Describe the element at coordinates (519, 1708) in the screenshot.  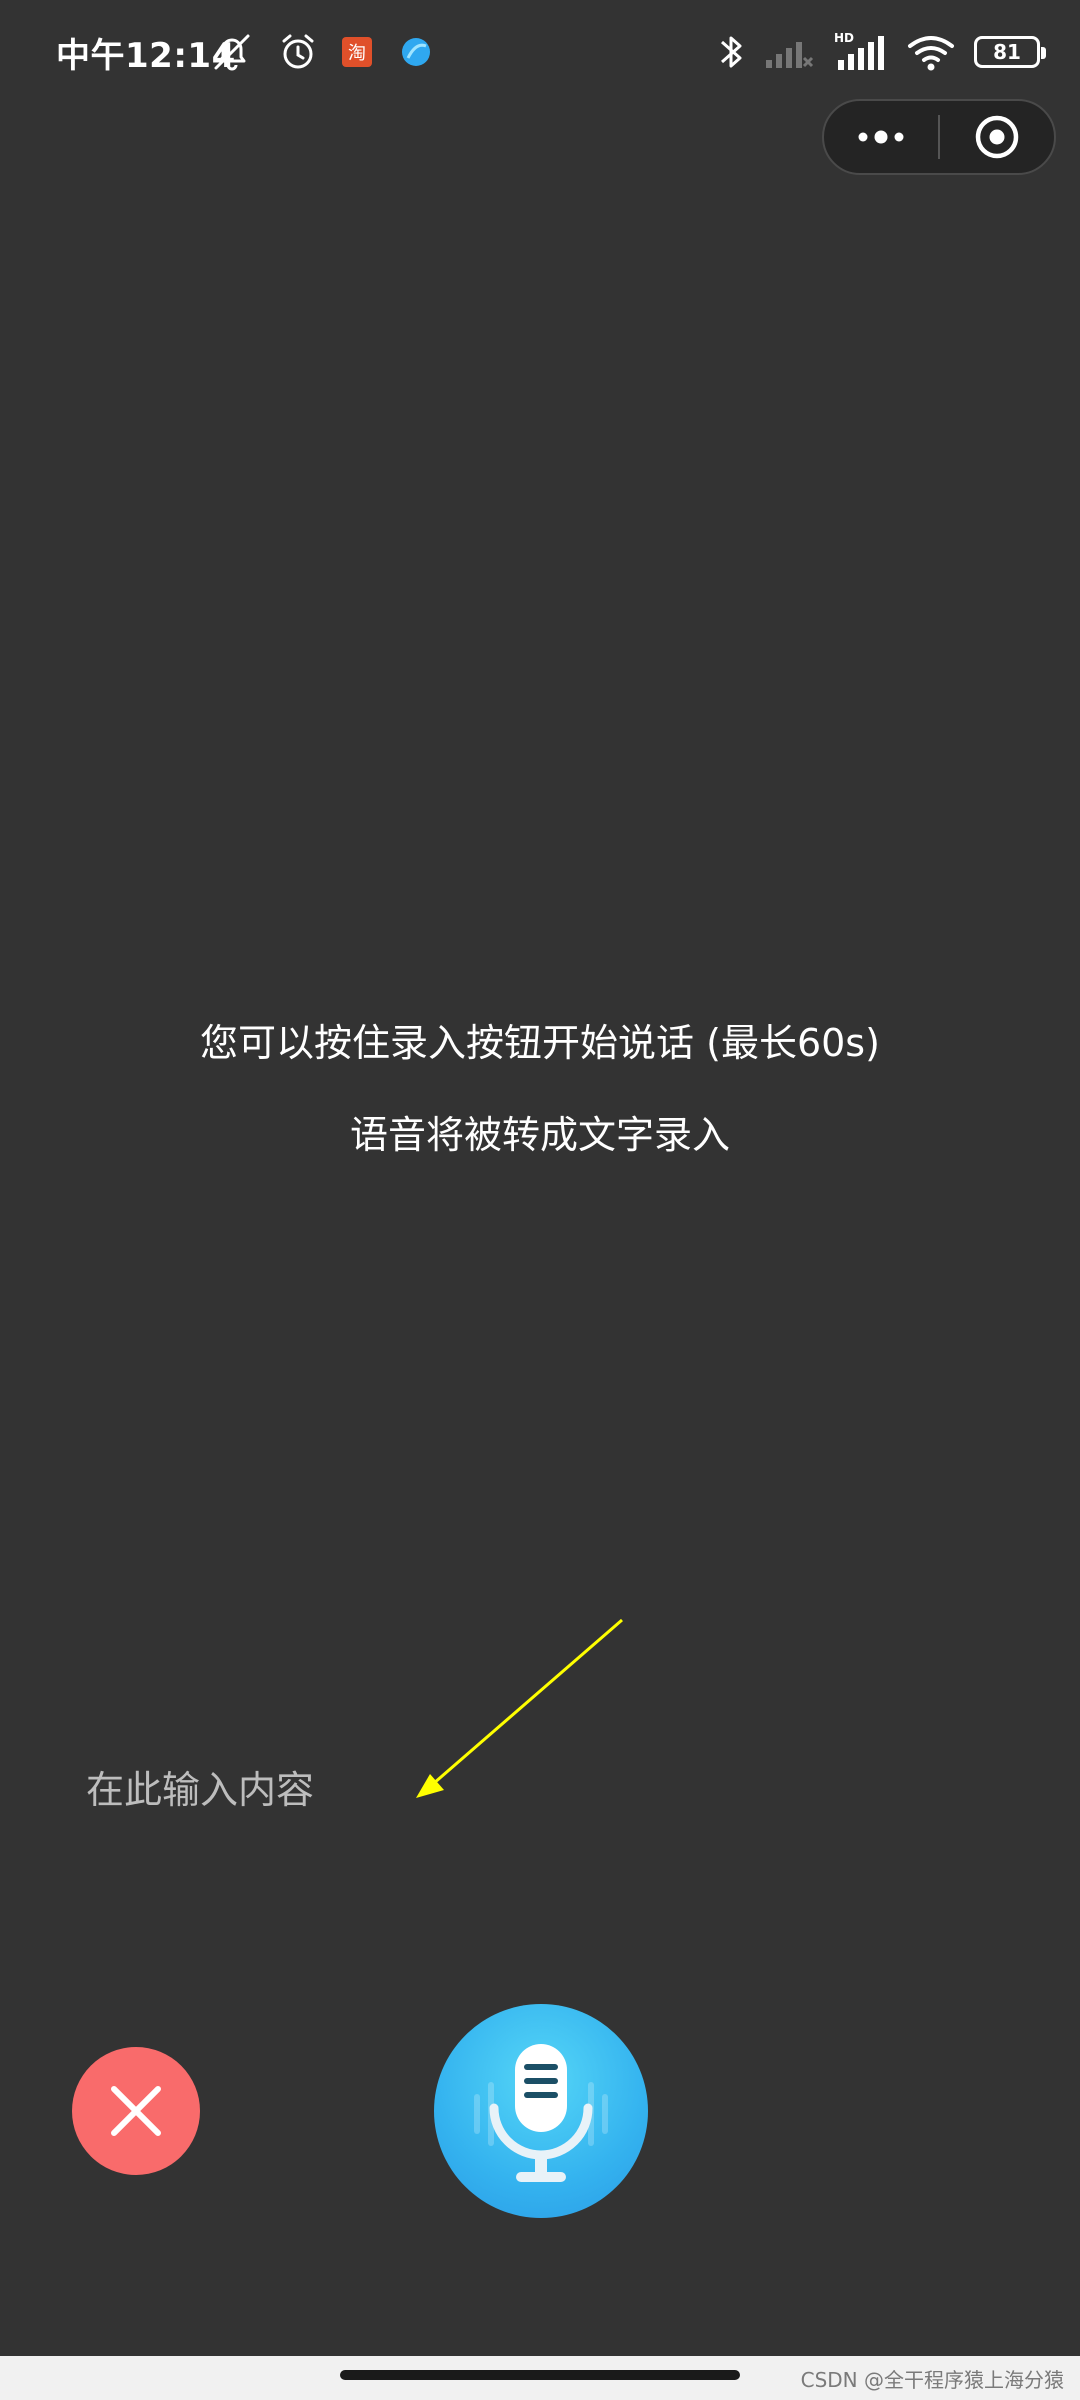
I see `yellow-arrow-annotation` at that location.